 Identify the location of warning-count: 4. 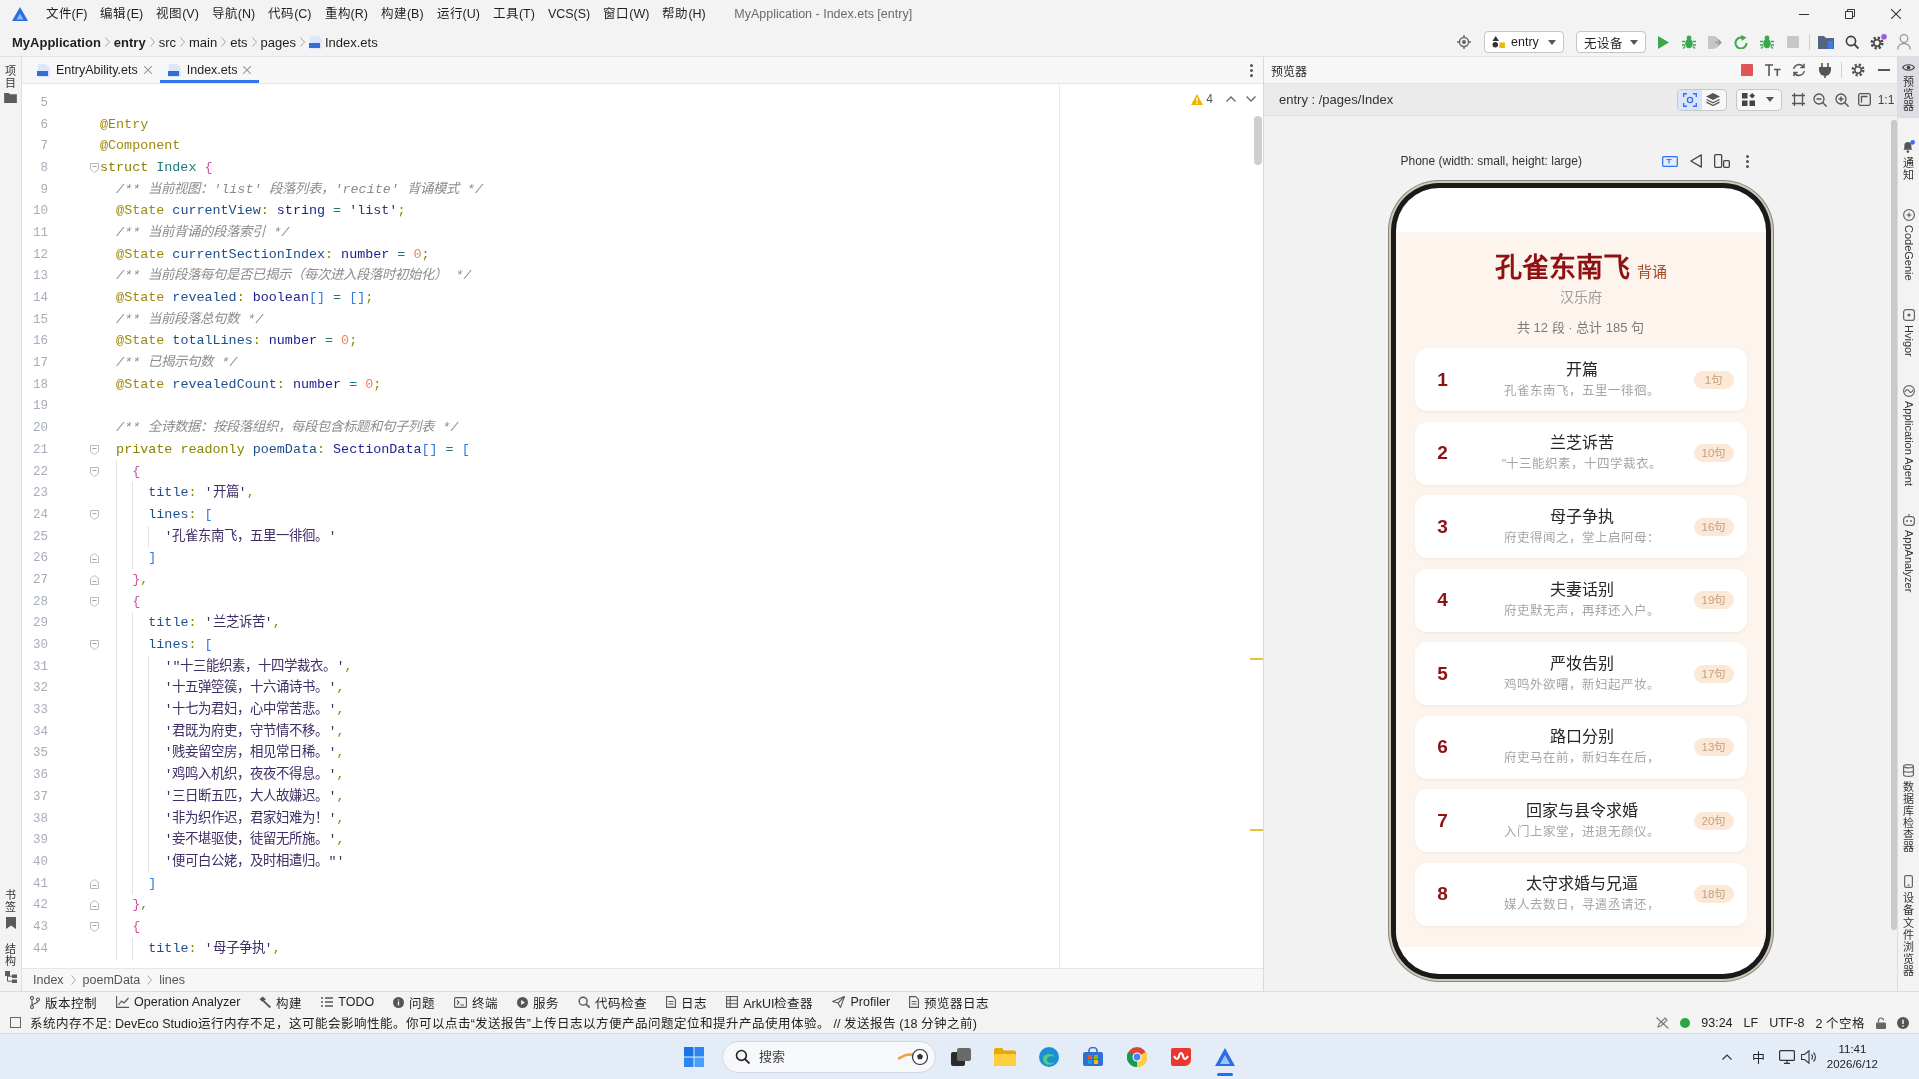
(1209, 99).